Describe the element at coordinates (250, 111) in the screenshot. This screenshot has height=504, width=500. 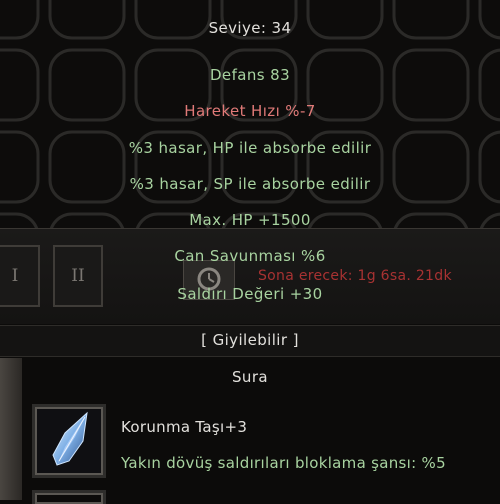
I see `move-speed-text: Hareket Hızı %-7` at that location.